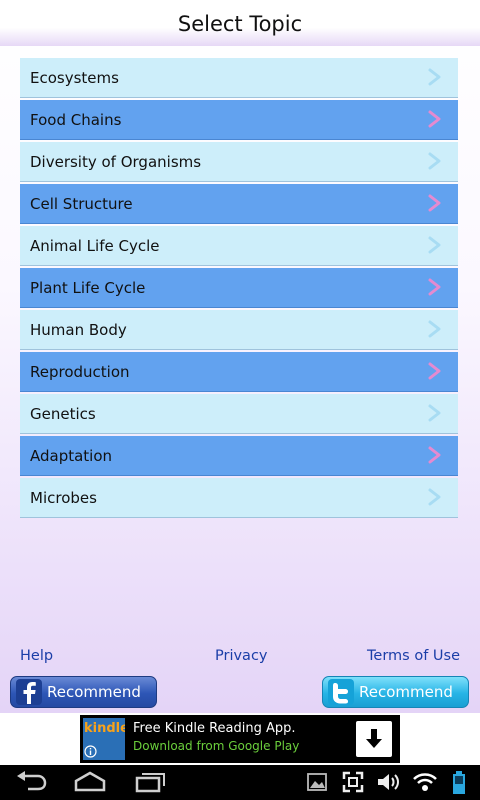 This screenshot has width=480, height=800. What do you see at coordinates (239, 372) in the screenshot?
I see `topic-row: Reproduction` at bounding box center [239, 372].